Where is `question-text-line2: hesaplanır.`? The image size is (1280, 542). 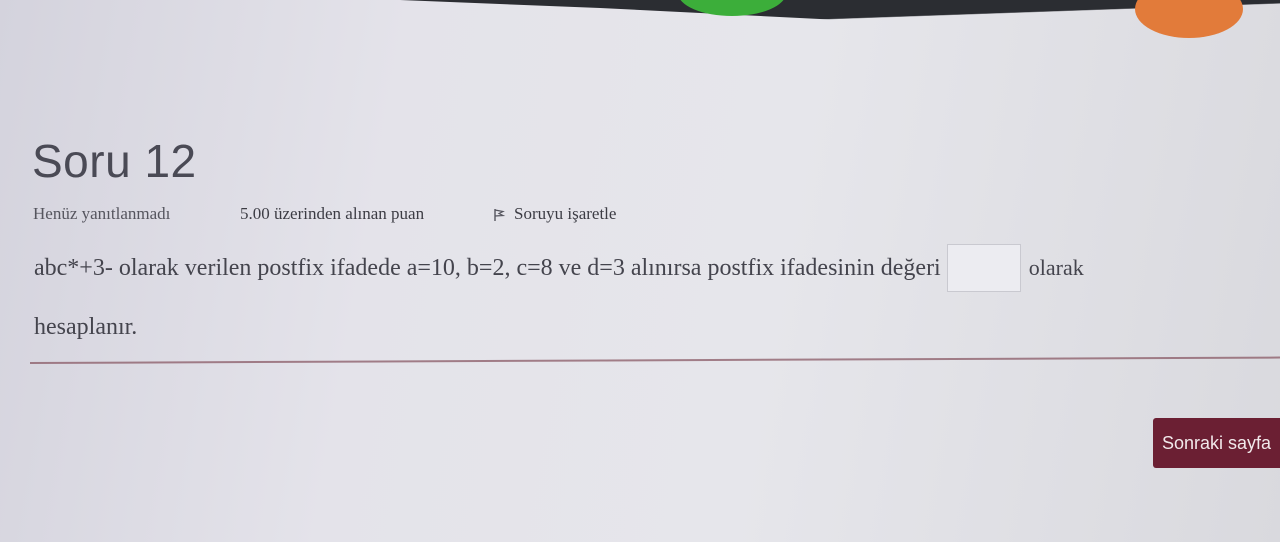
question-text-line2: hesaplanır. is located at coordinates (86, 327).